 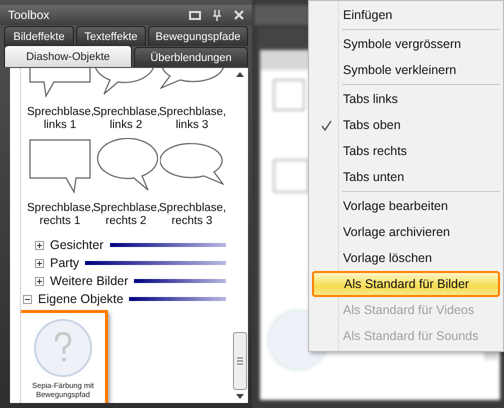 I want to click on menu-item: Tabs unten, so click(x=406, y=177).